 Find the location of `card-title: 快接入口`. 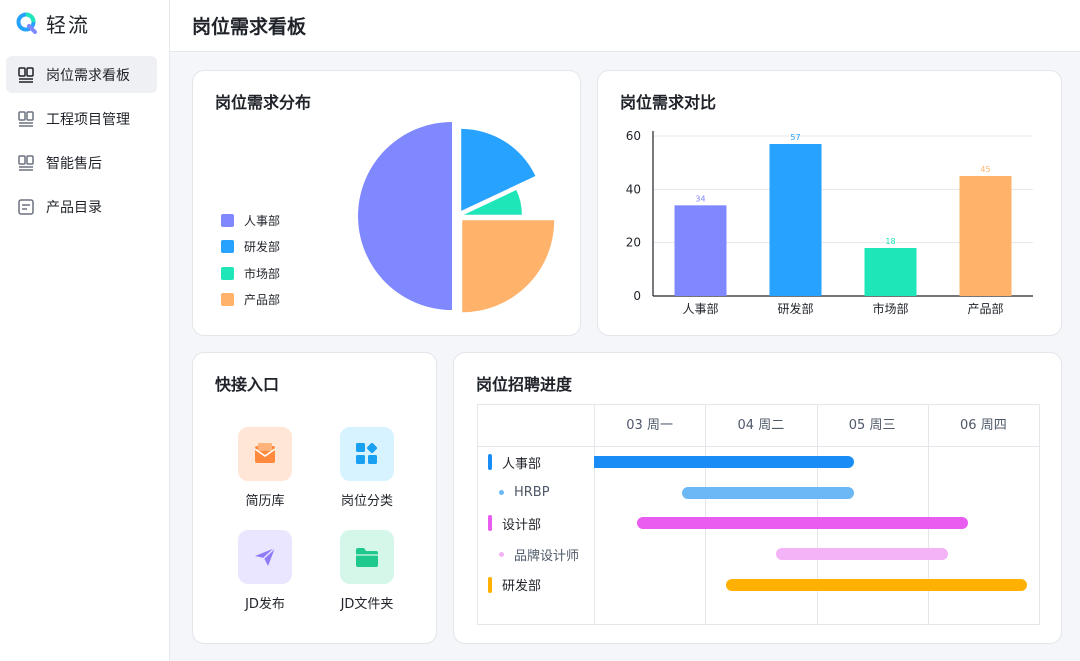

card-title: 快接入口 is located at coordinates (247, 384).